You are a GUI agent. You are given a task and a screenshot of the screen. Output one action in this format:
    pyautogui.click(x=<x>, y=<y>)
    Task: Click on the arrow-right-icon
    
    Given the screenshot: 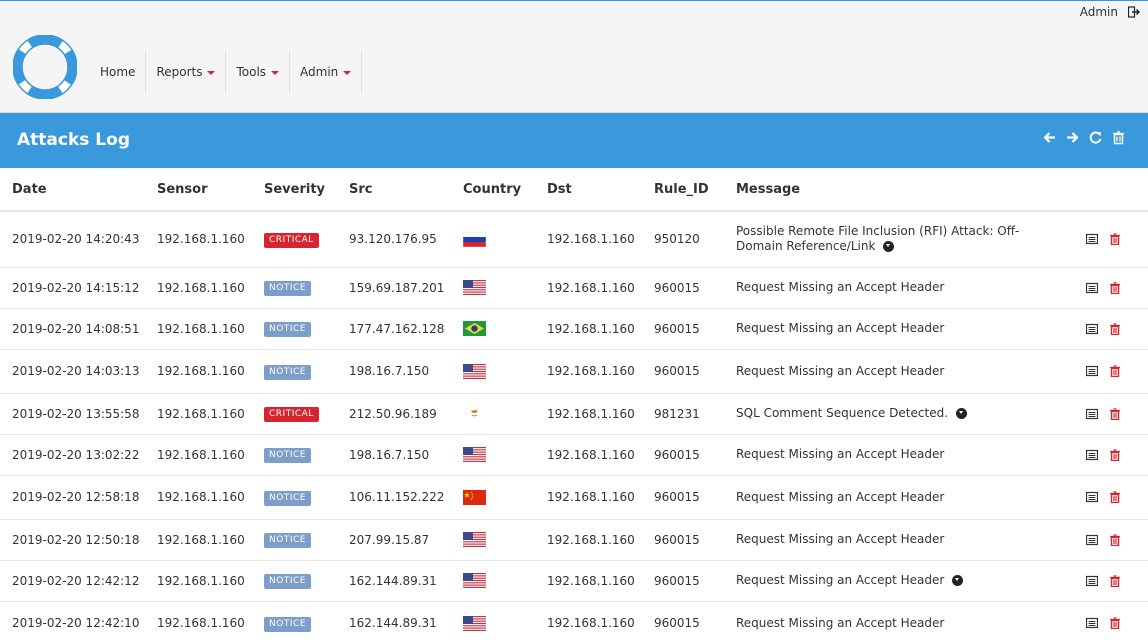 What is the action you would take?
    pyautogui.click(x=1072, y=137)
    